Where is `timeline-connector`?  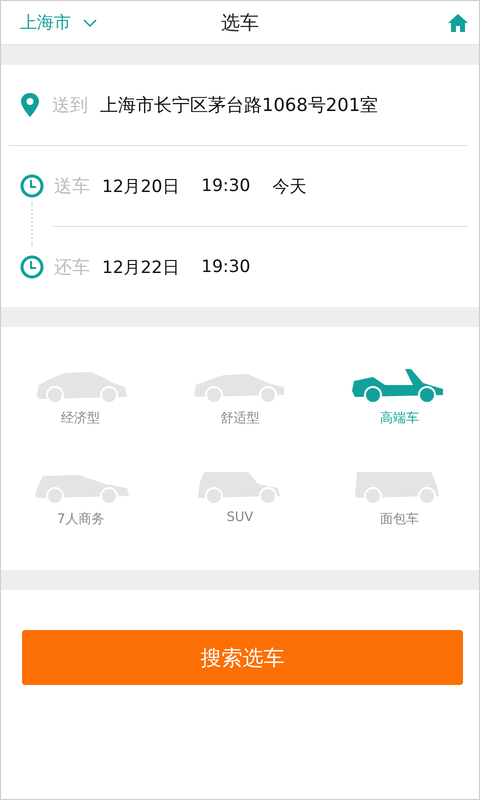
timeline-connector is located at coordinates (32, 224).